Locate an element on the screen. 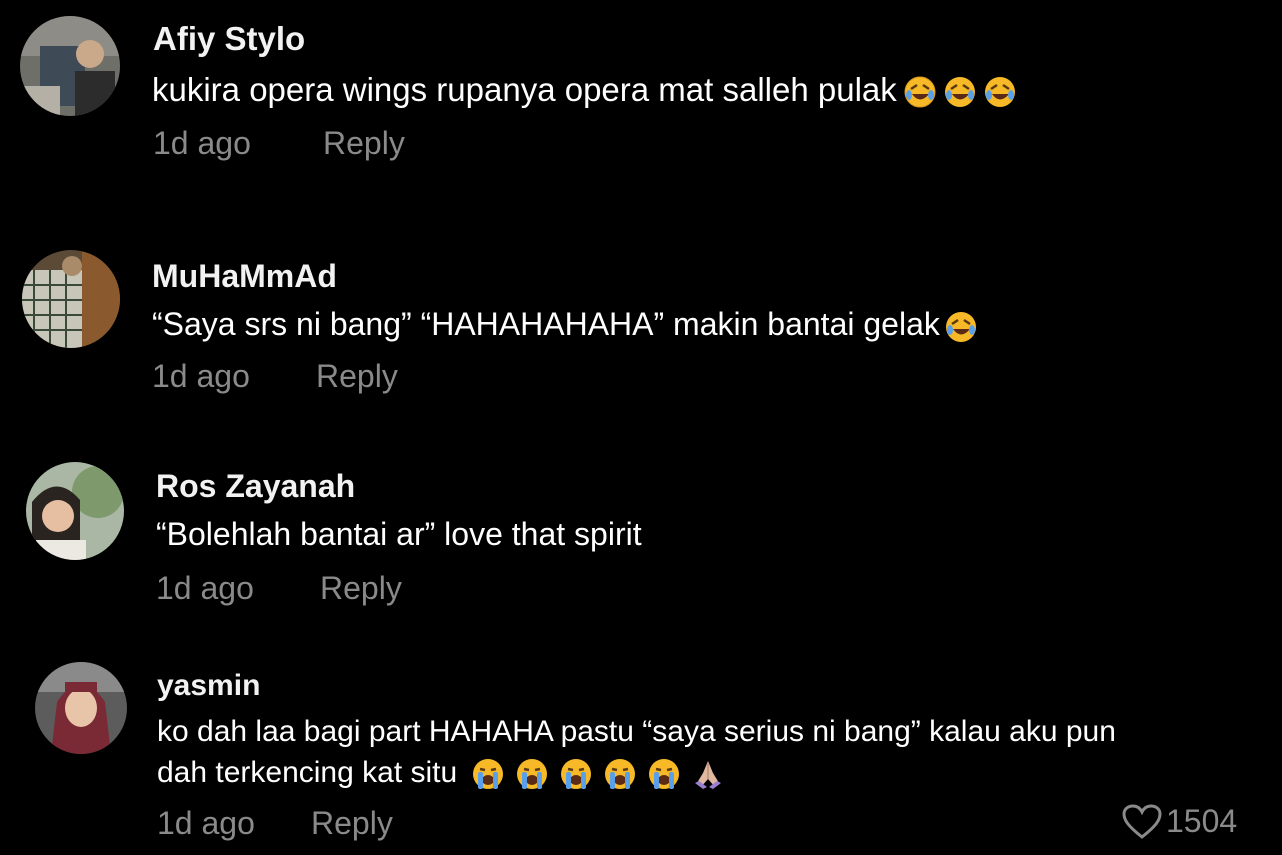 The height and width of the screenshot is (855, 1282). comment-username: Afiy Stylo is located at coordinates (229, 39).